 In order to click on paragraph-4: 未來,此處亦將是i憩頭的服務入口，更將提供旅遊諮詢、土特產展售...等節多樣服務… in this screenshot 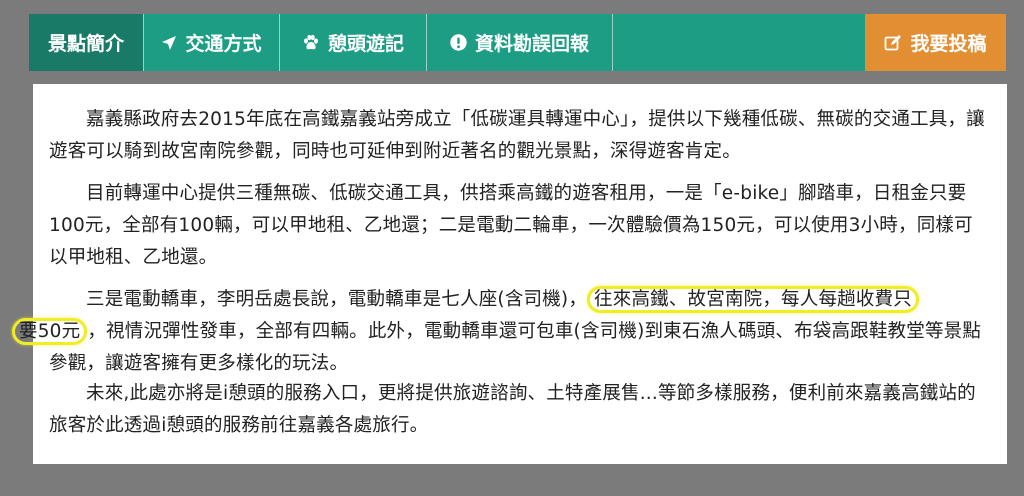, I will do `click(512, 409)`.